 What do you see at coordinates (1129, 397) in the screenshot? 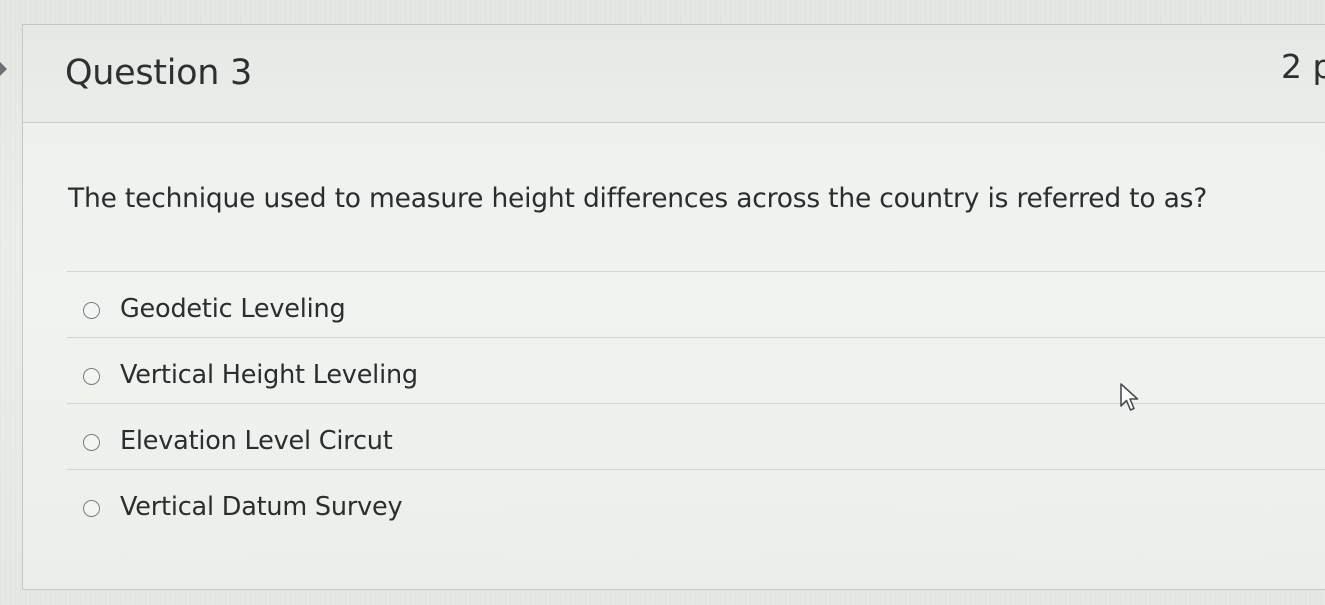
I see `mouse-pointer-icon` at bounding box center [1129, 397].